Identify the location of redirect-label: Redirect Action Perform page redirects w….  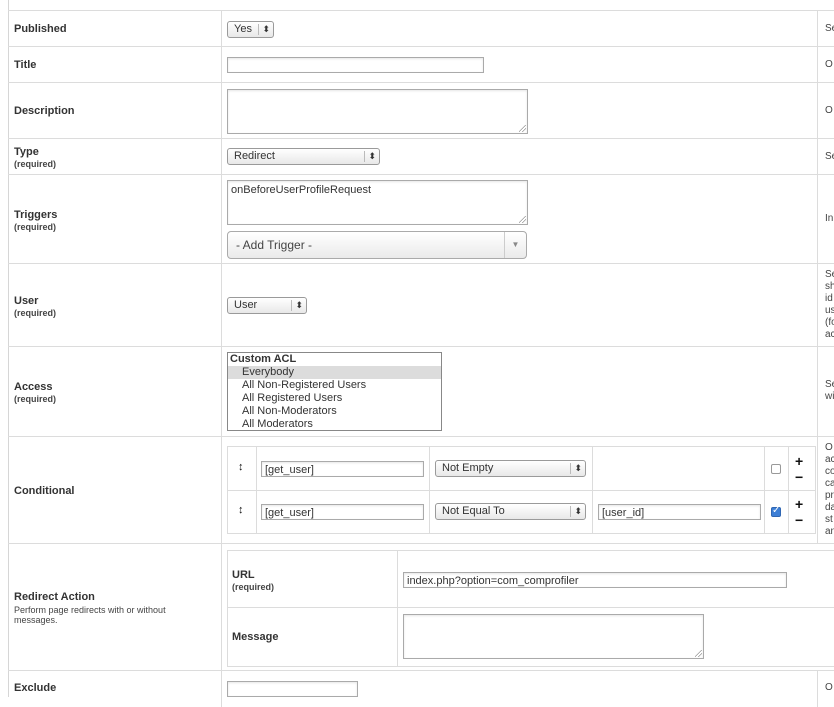
(109, 608).